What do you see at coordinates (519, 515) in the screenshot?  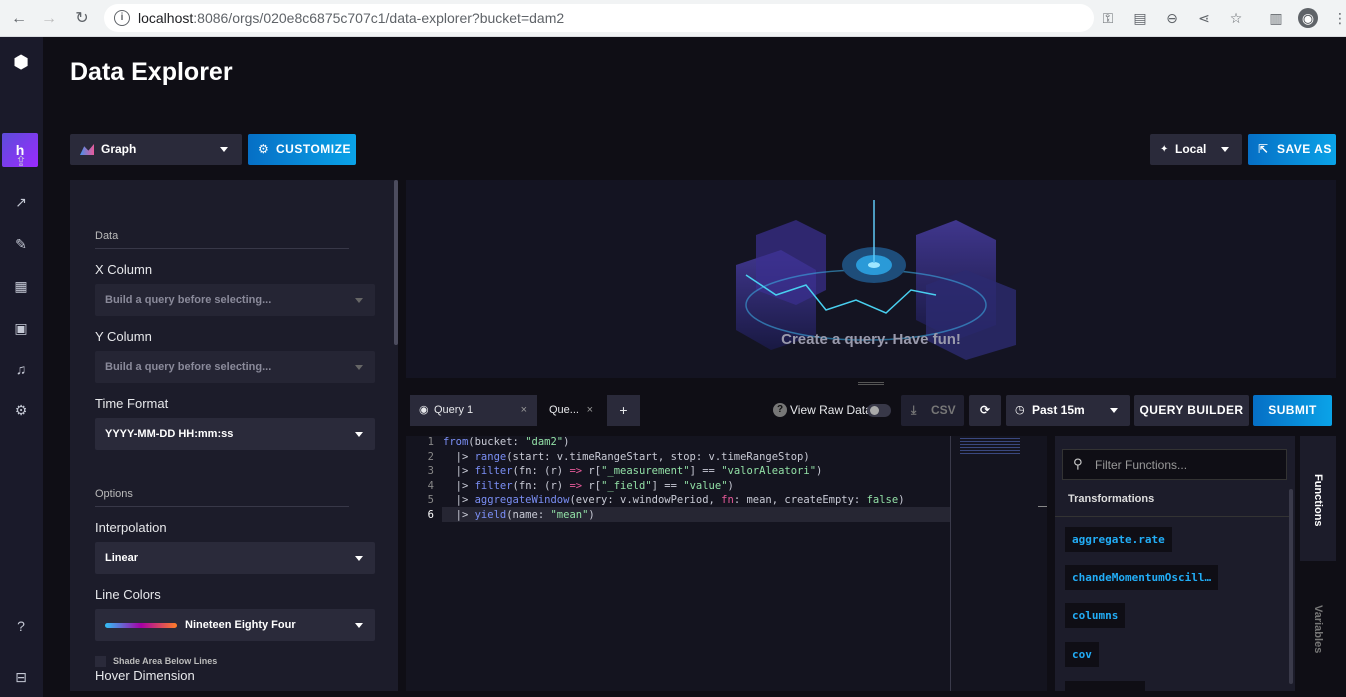 I see `code-line: |> yield(name: "mean")` at bounding box center [519, 515].